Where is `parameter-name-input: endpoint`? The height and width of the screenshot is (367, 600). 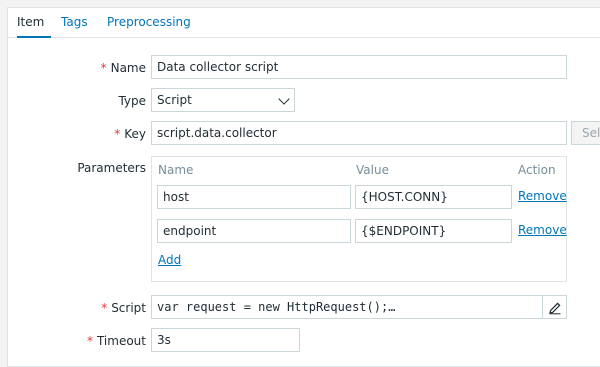 parameter-name-input: endpoint is located at coordinates (254, 231).